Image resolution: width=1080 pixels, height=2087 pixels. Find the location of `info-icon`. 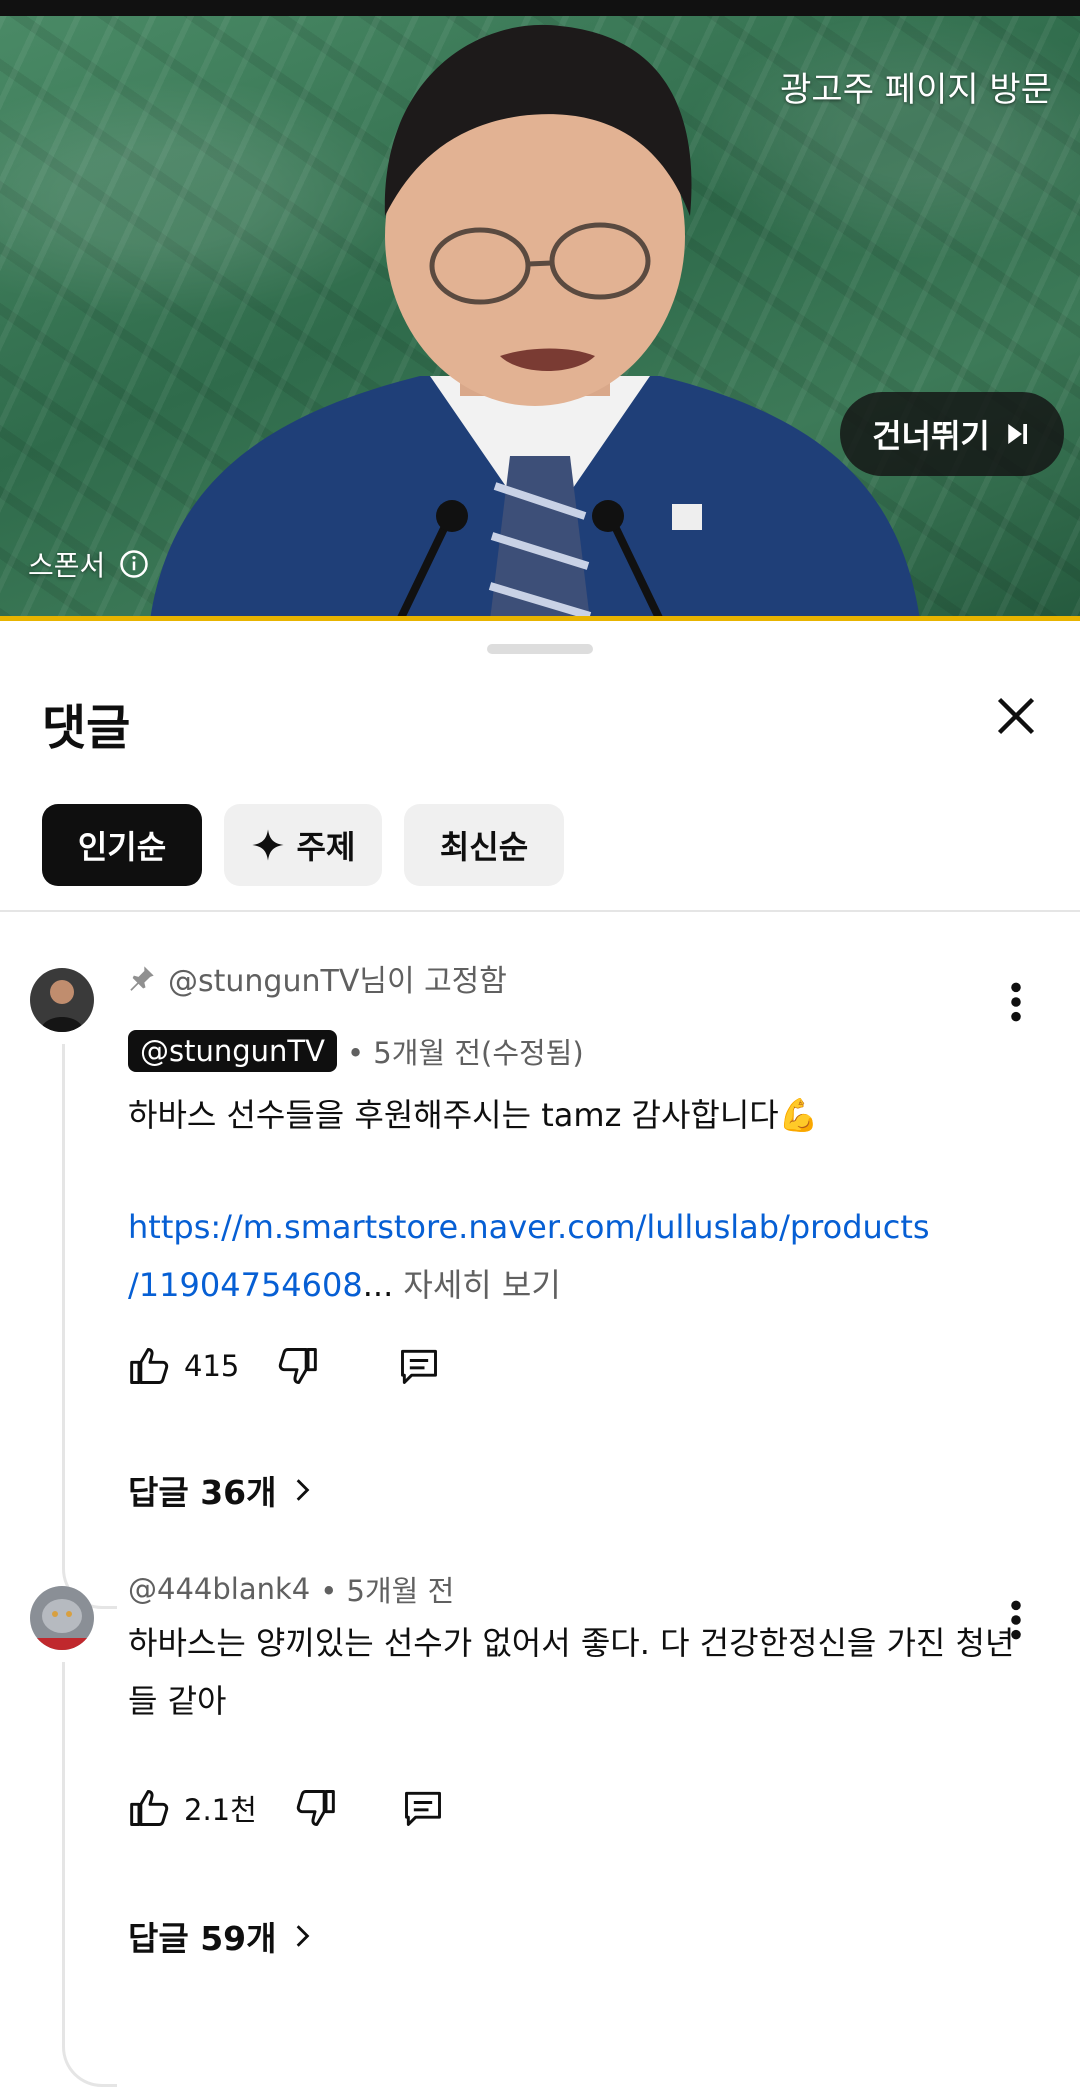

info-icon is located at coordinates (134, 564).